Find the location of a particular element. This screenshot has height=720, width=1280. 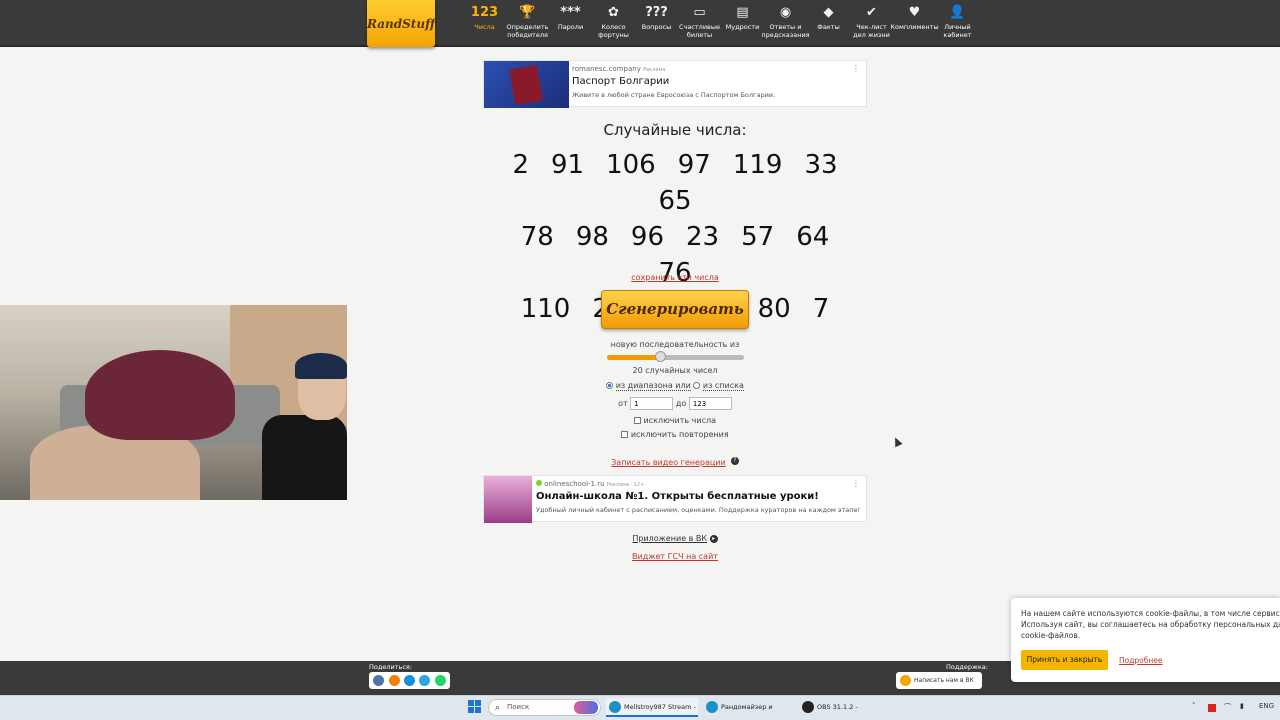

nav-label: Вопросы is located at coordinates (656, 27).